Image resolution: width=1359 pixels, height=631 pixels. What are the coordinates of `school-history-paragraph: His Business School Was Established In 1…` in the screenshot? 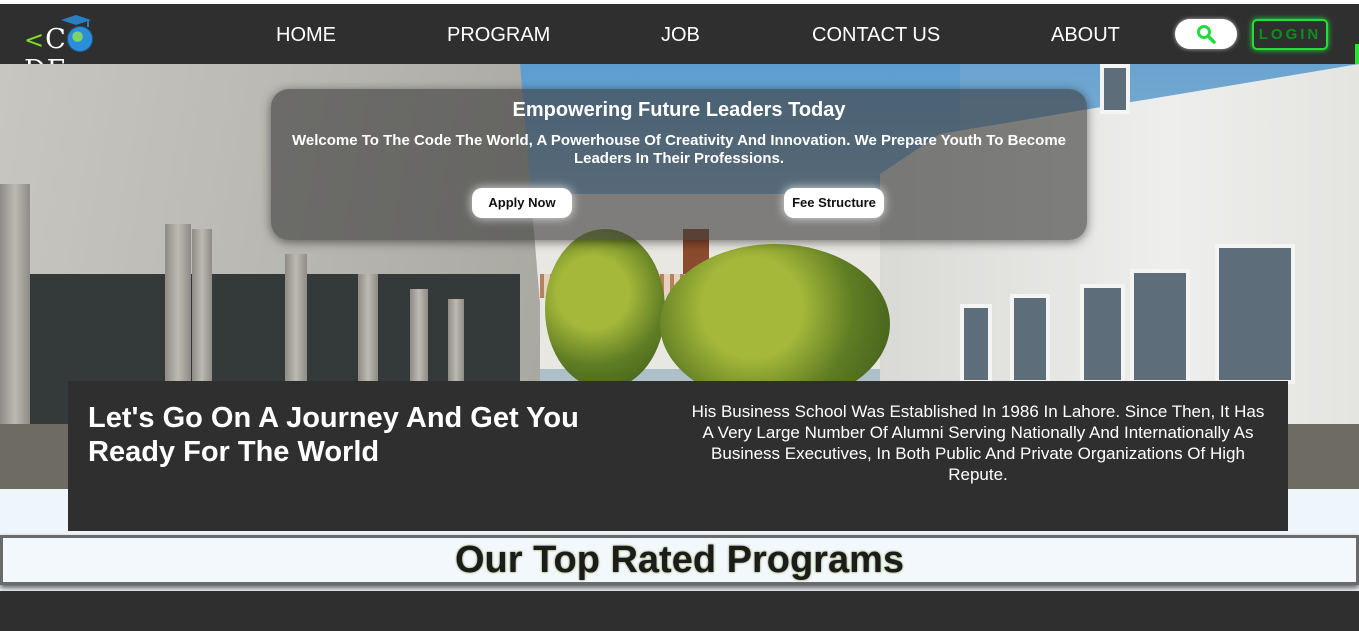 It's located at (978, 443).